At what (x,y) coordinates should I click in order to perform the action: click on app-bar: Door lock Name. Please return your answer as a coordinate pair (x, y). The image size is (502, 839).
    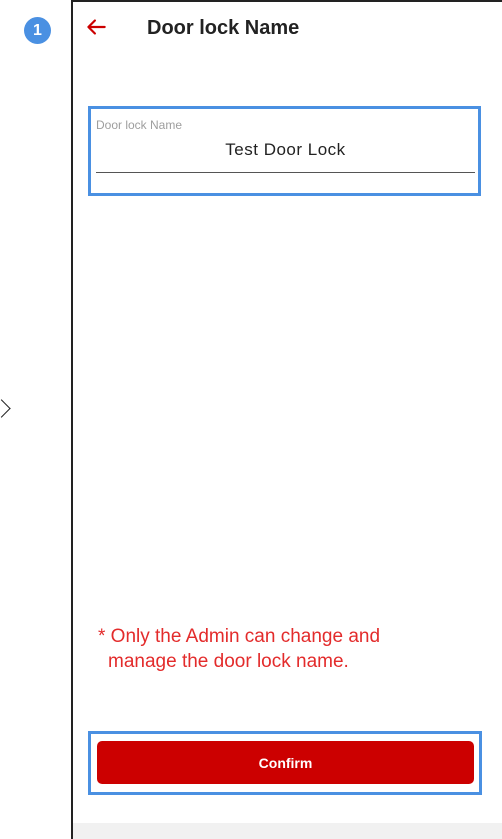
    Looking at the image, I should click on (287, 30).